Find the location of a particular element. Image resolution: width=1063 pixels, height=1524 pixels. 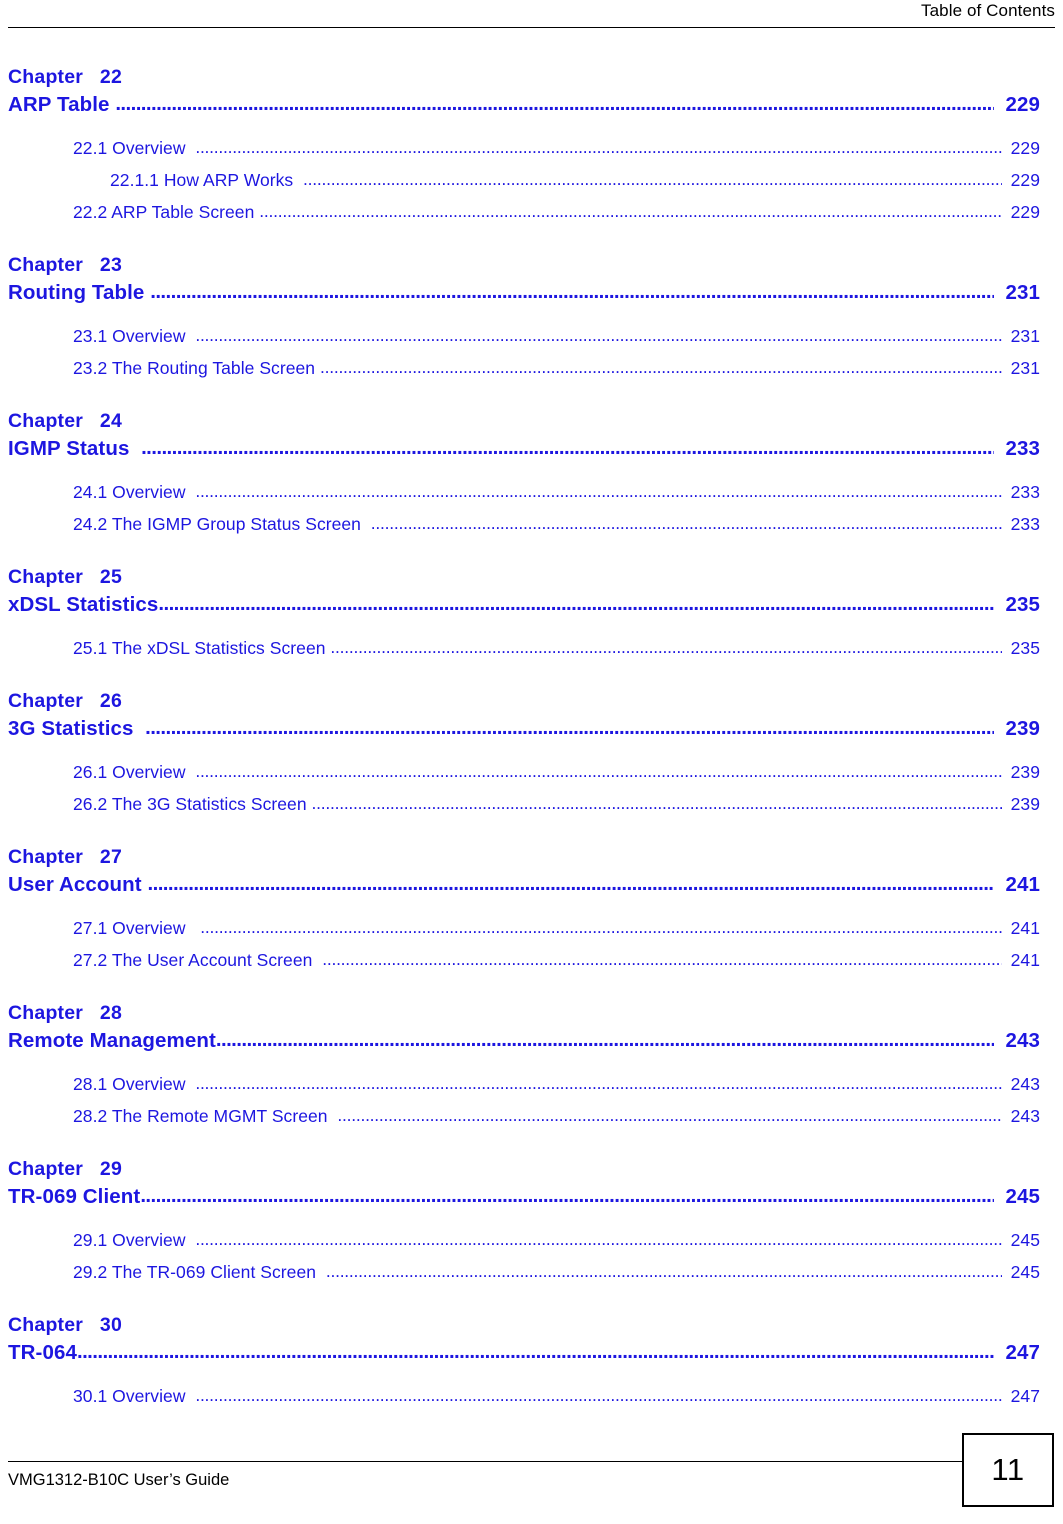

chapter-page-number: 231 is located at coordinates (1022, 292).